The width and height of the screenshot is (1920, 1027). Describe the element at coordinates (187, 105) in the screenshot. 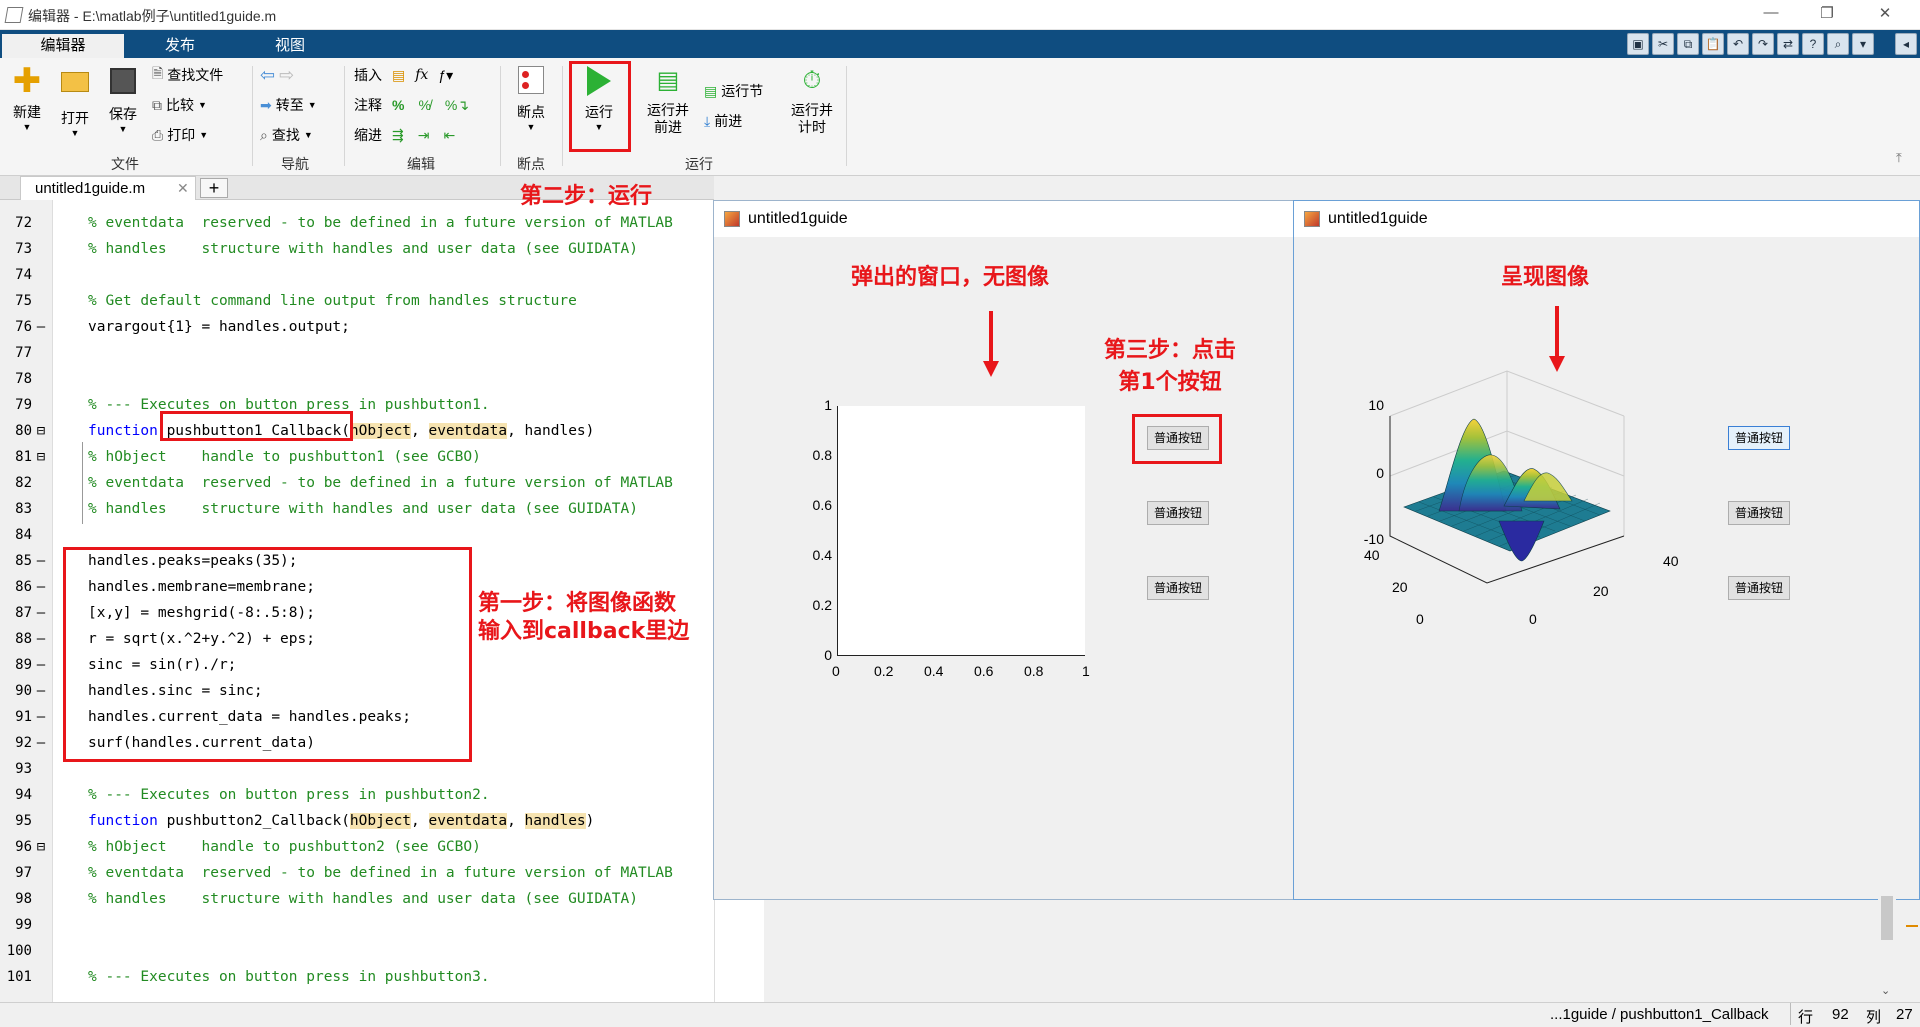

I see `compare-button: ⧉ 比较 ▼` at that location.